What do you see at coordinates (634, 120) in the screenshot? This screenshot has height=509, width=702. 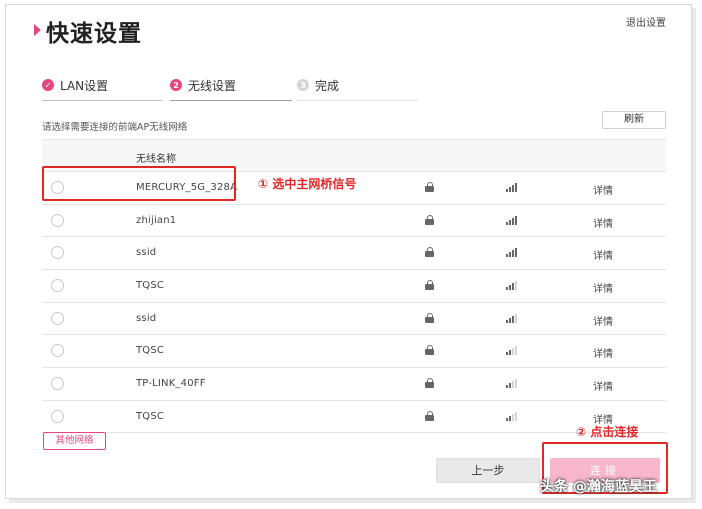 I see `refresh-button: 刷新` at bounding box center [634, 120].